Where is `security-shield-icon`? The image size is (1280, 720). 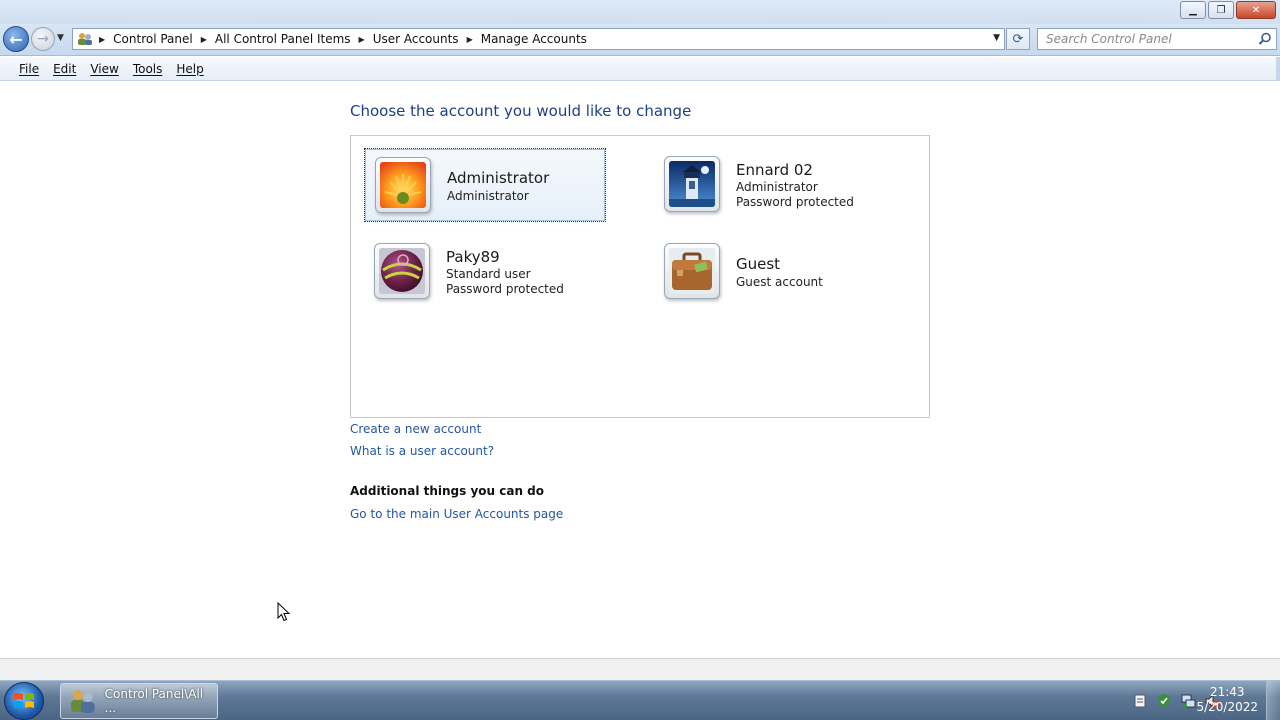
security-shield-icon is located at coordinates (1164, 701).